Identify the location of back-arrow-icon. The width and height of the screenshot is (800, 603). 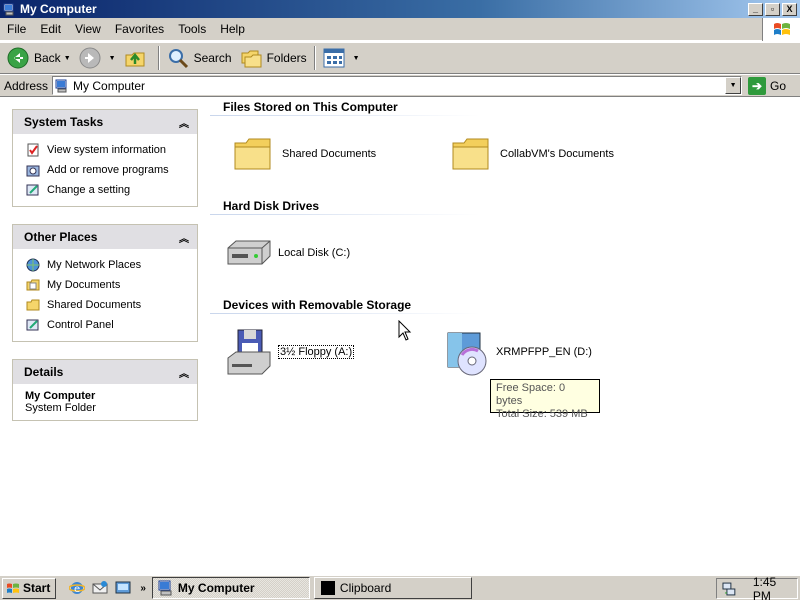
(18, 58).